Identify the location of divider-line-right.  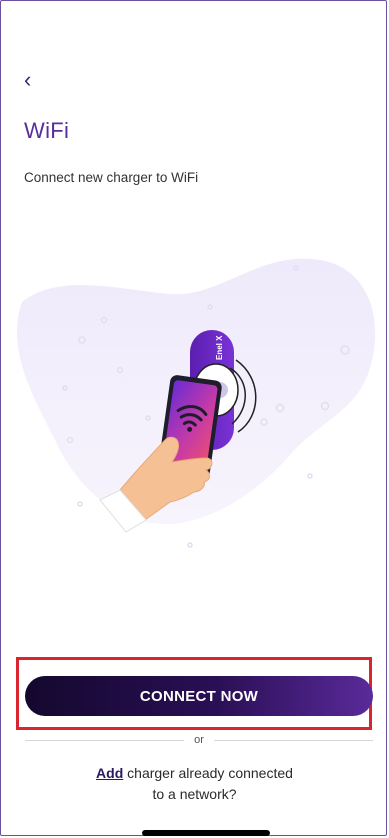
(293, 740).